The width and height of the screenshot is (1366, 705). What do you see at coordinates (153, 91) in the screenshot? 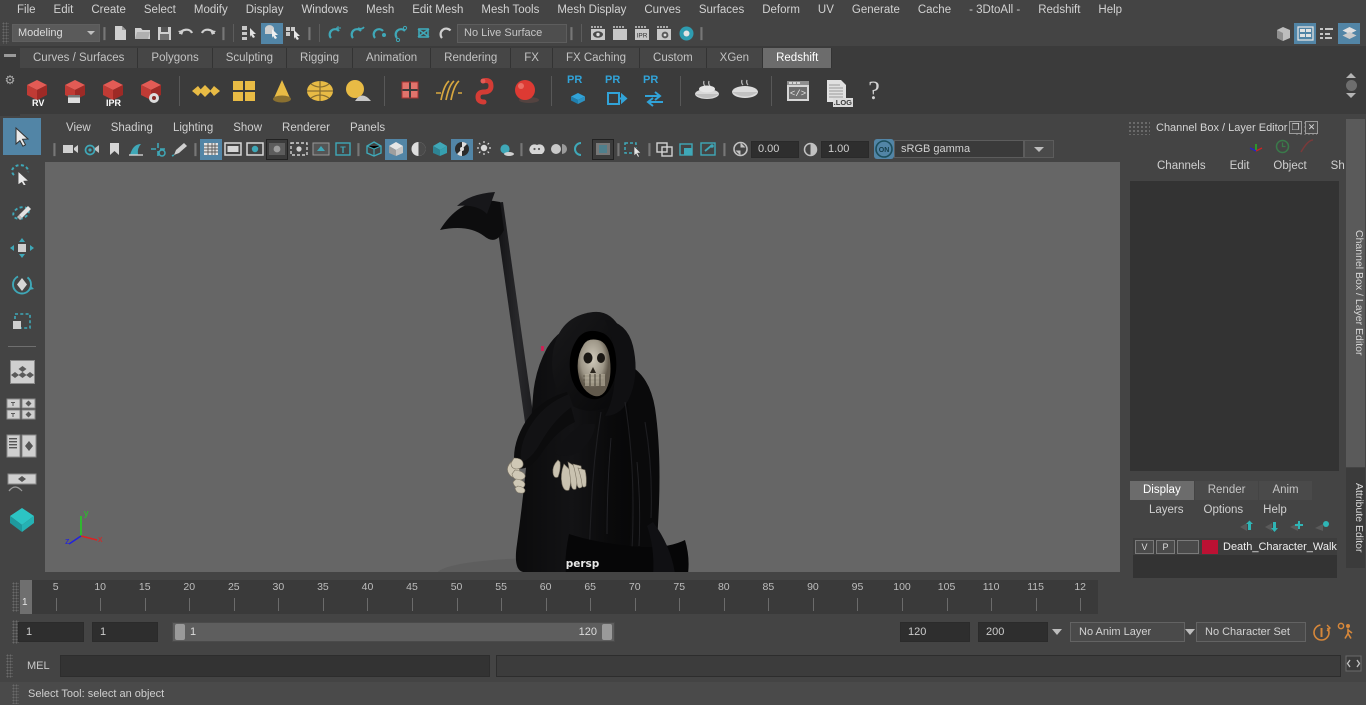
I see `redshift-render-settings-icon` at bounding box center [153, 91].